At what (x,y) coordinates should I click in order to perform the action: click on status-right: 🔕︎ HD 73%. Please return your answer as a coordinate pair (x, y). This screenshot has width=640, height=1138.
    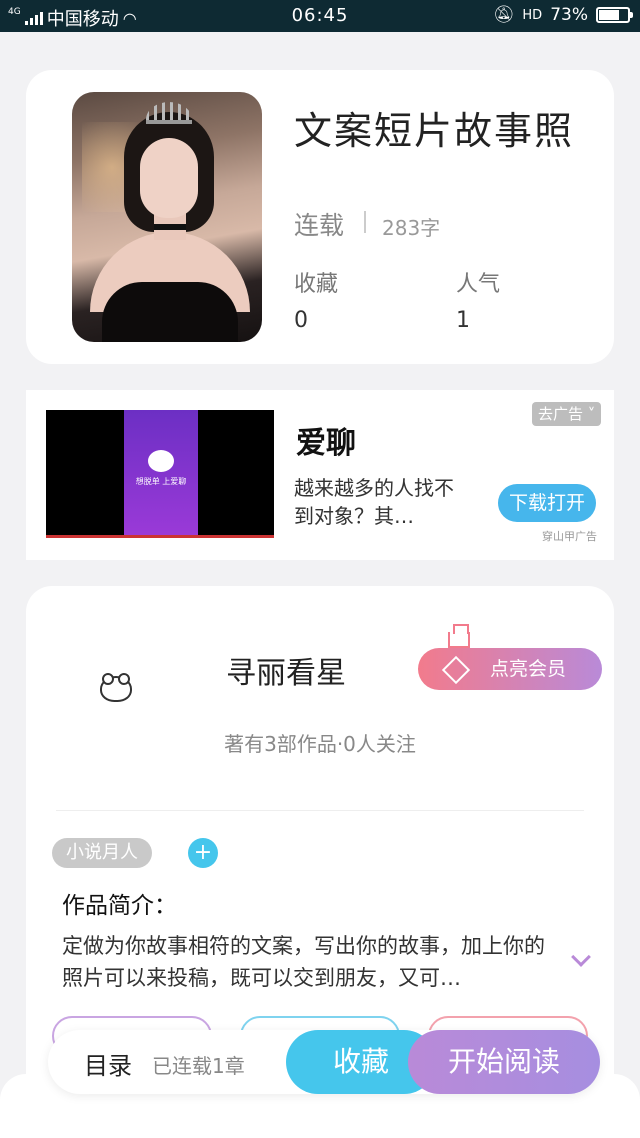
    Looking at the image, I should click on (562, 15).